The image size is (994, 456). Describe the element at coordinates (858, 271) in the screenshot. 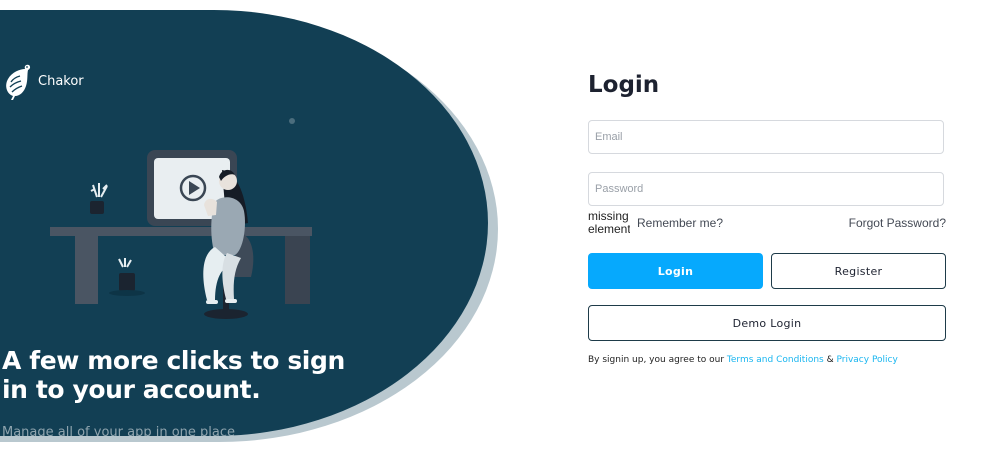

I see `register-button: Register` at that location.